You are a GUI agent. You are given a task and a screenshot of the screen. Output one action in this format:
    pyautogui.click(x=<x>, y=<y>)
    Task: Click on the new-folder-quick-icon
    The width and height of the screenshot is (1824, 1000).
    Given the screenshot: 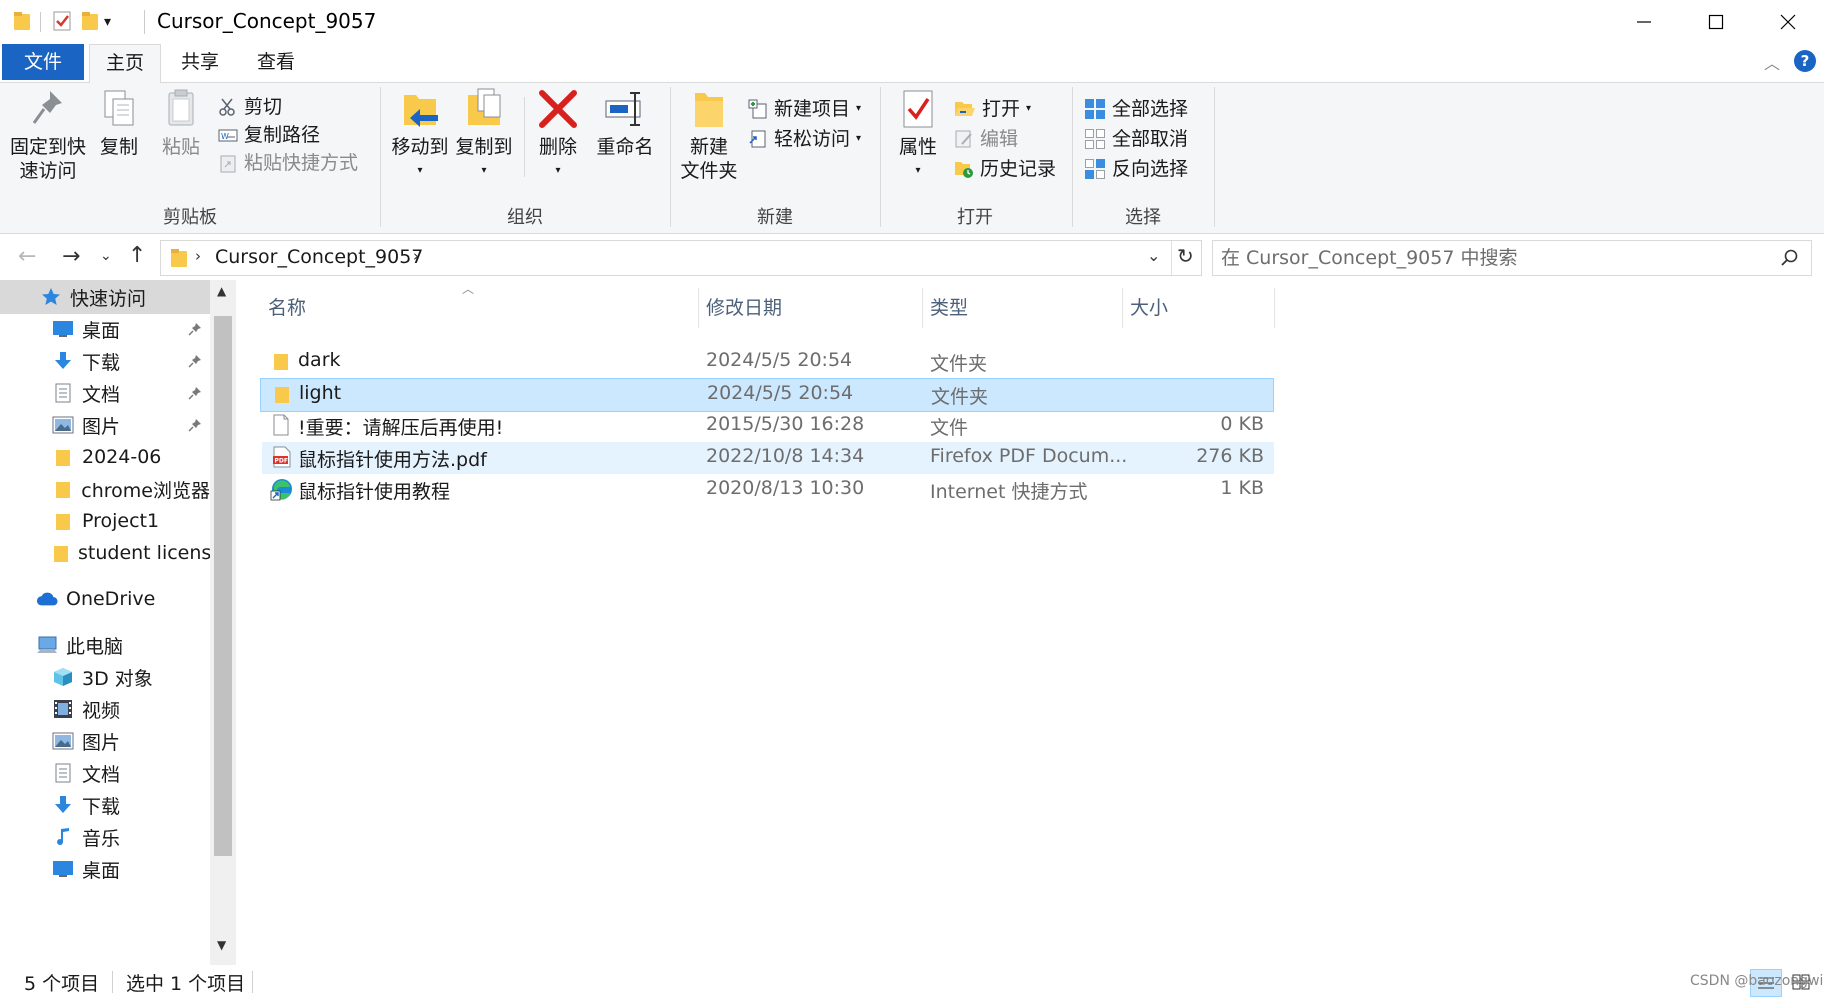 What is the action you would take?
    pyautogui.click(x=90, y=21)
    